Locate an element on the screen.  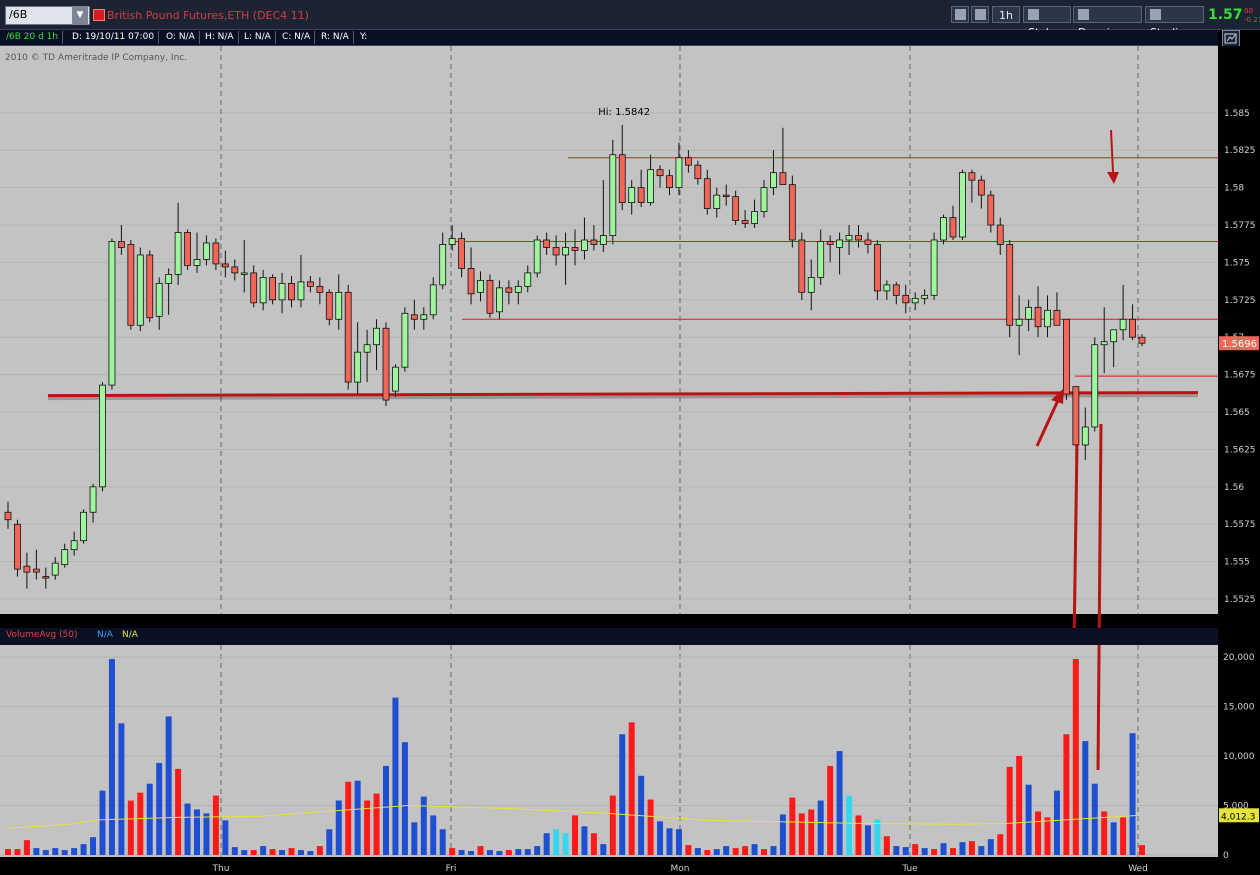
volume-tick-label: 10,000 is located at coordinates (1239, 757).